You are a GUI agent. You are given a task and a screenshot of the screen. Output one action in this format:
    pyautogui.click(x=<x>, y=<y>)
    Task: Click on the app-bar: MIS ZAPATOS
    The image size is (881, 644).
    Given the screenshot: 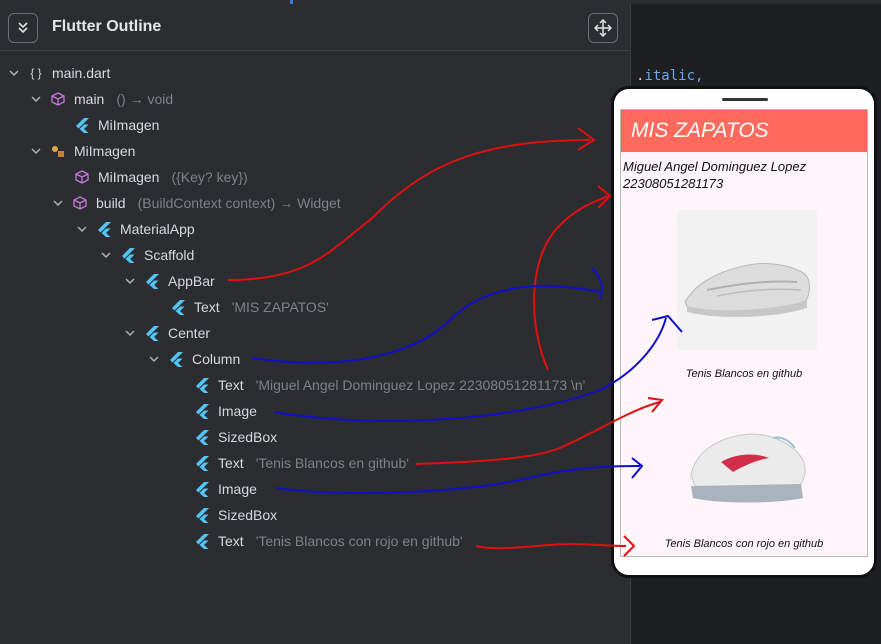 What is the action you would take?
    pyautogui.click(x=744, y=131)
    